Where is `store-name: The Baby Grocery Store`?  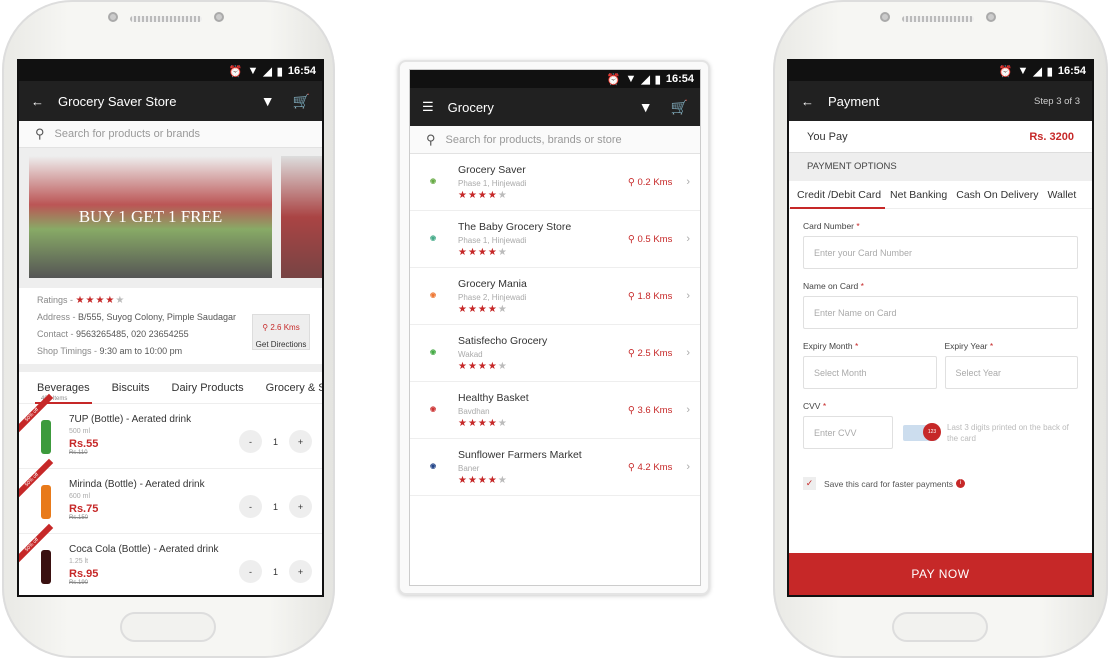 store-name: The Baby Grocery Store is located at coordinates (515, 226).